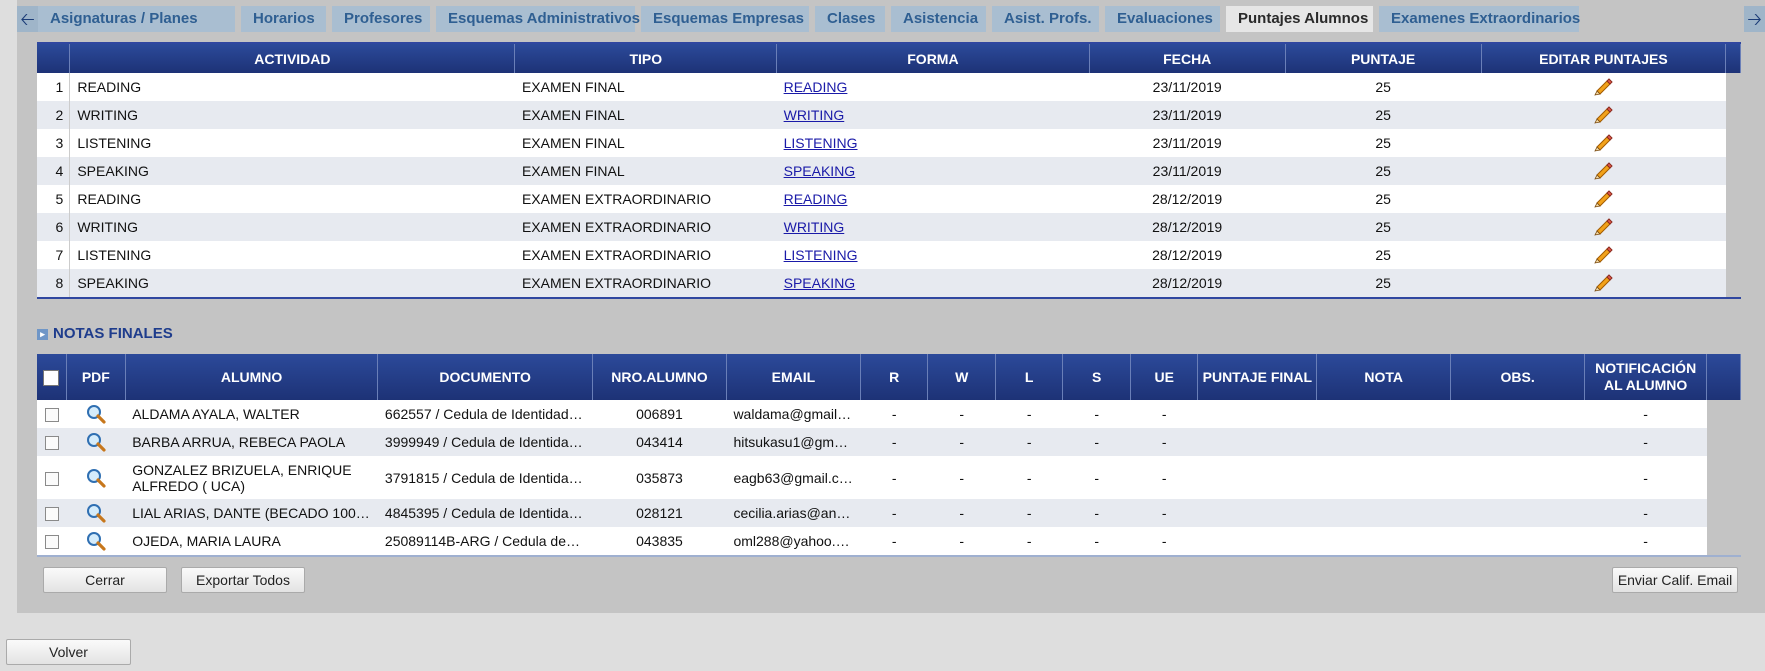 The height and width of the screenshot is (671, 1765). I want to click on volver-button: Volver, so click(68, 652).